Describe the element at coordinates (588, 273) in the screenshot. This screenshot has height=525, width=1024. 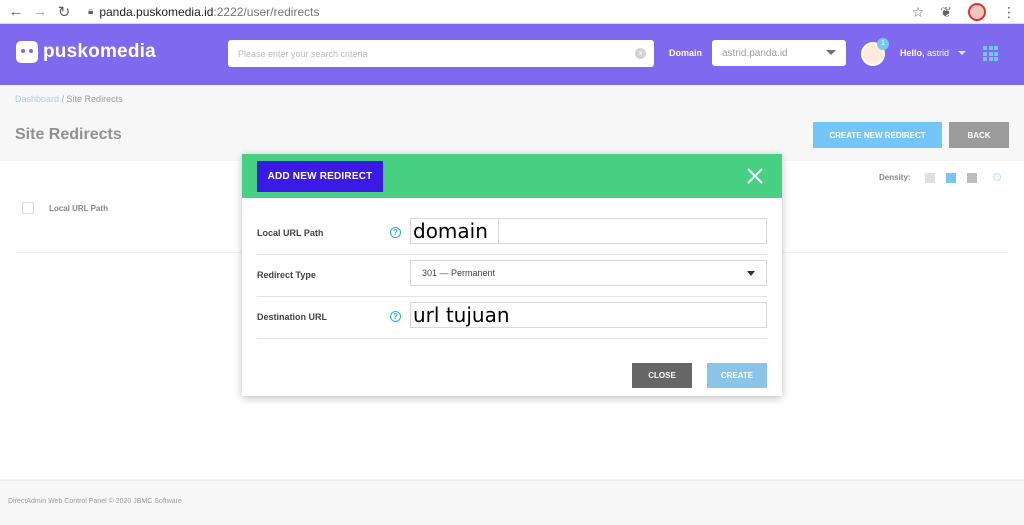
I see `redirect-type-select: 301 — Permanent` at that location.